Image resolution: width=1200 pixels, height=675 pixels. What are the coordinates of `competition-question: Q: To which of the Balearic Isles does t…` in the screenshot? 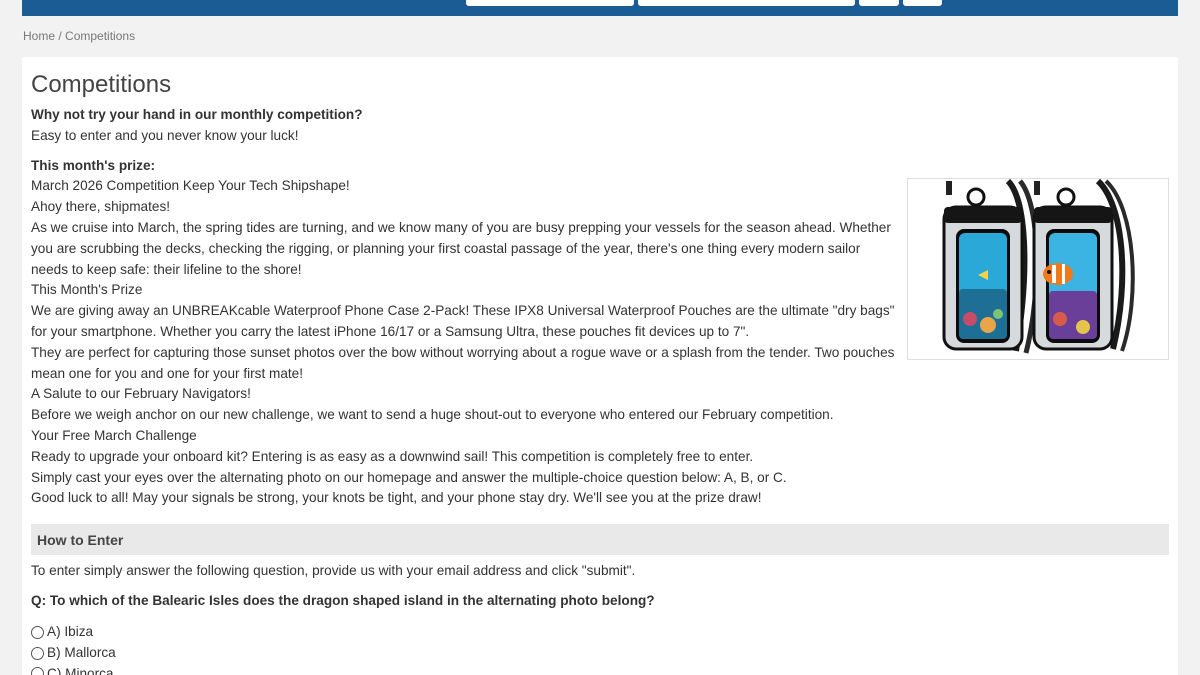 It's located at (343, 600).